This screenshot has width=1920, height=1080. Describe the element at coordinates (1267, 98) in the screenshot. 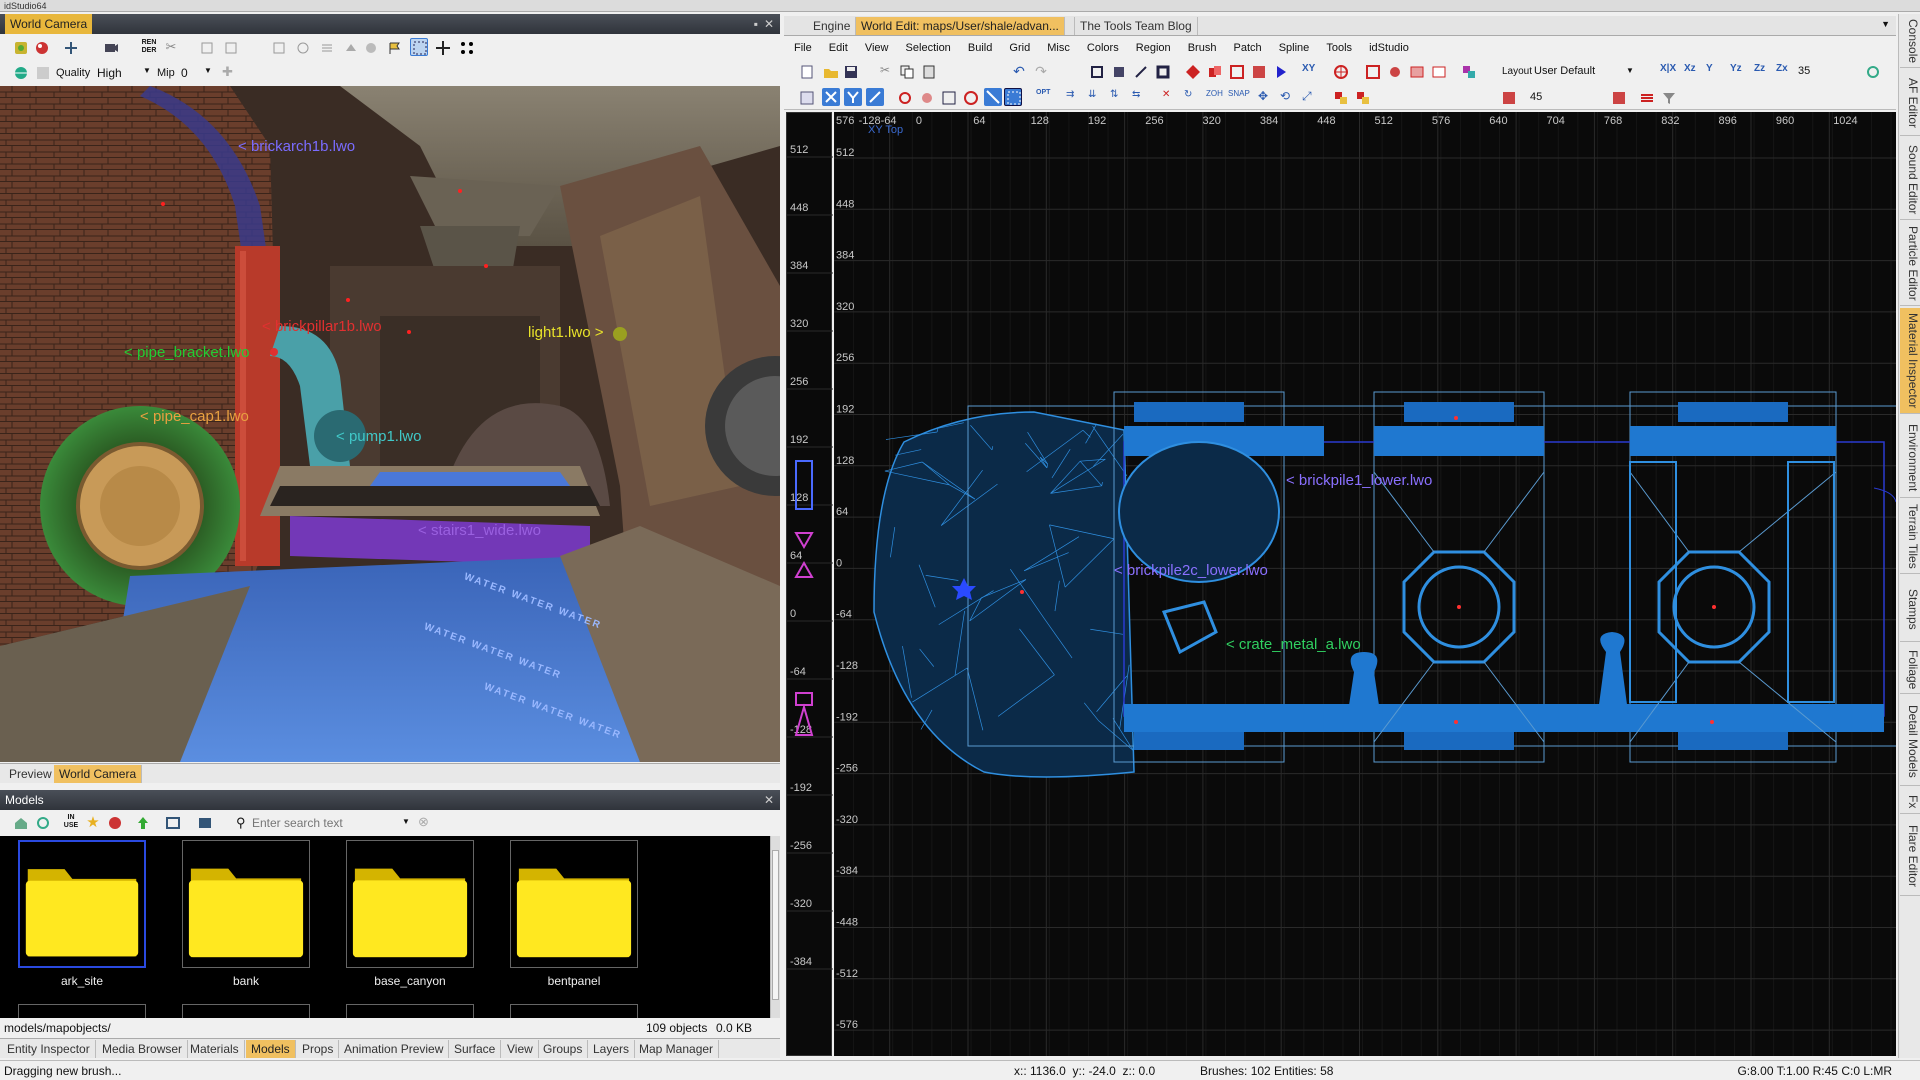

I see `move-tool-icon: ✥` at that location.